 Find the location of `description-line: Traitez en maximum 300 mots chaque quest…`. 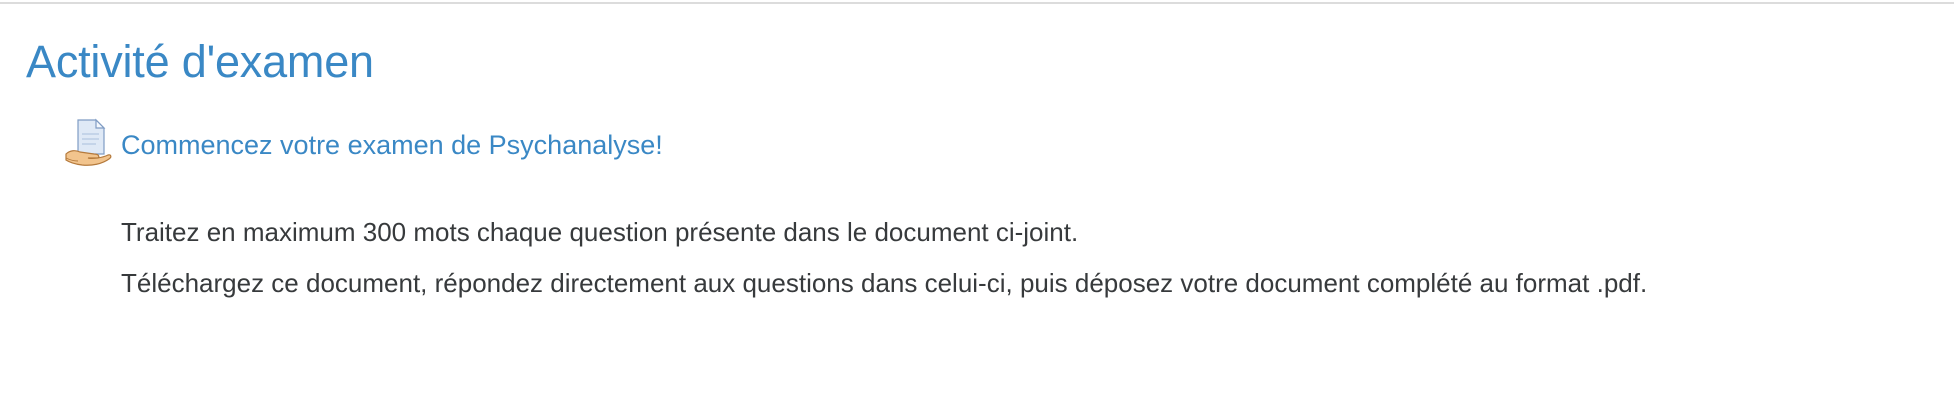

description-line: Traitez en maximum 300 mots chaque quest… is located at coordinates (600, 232).